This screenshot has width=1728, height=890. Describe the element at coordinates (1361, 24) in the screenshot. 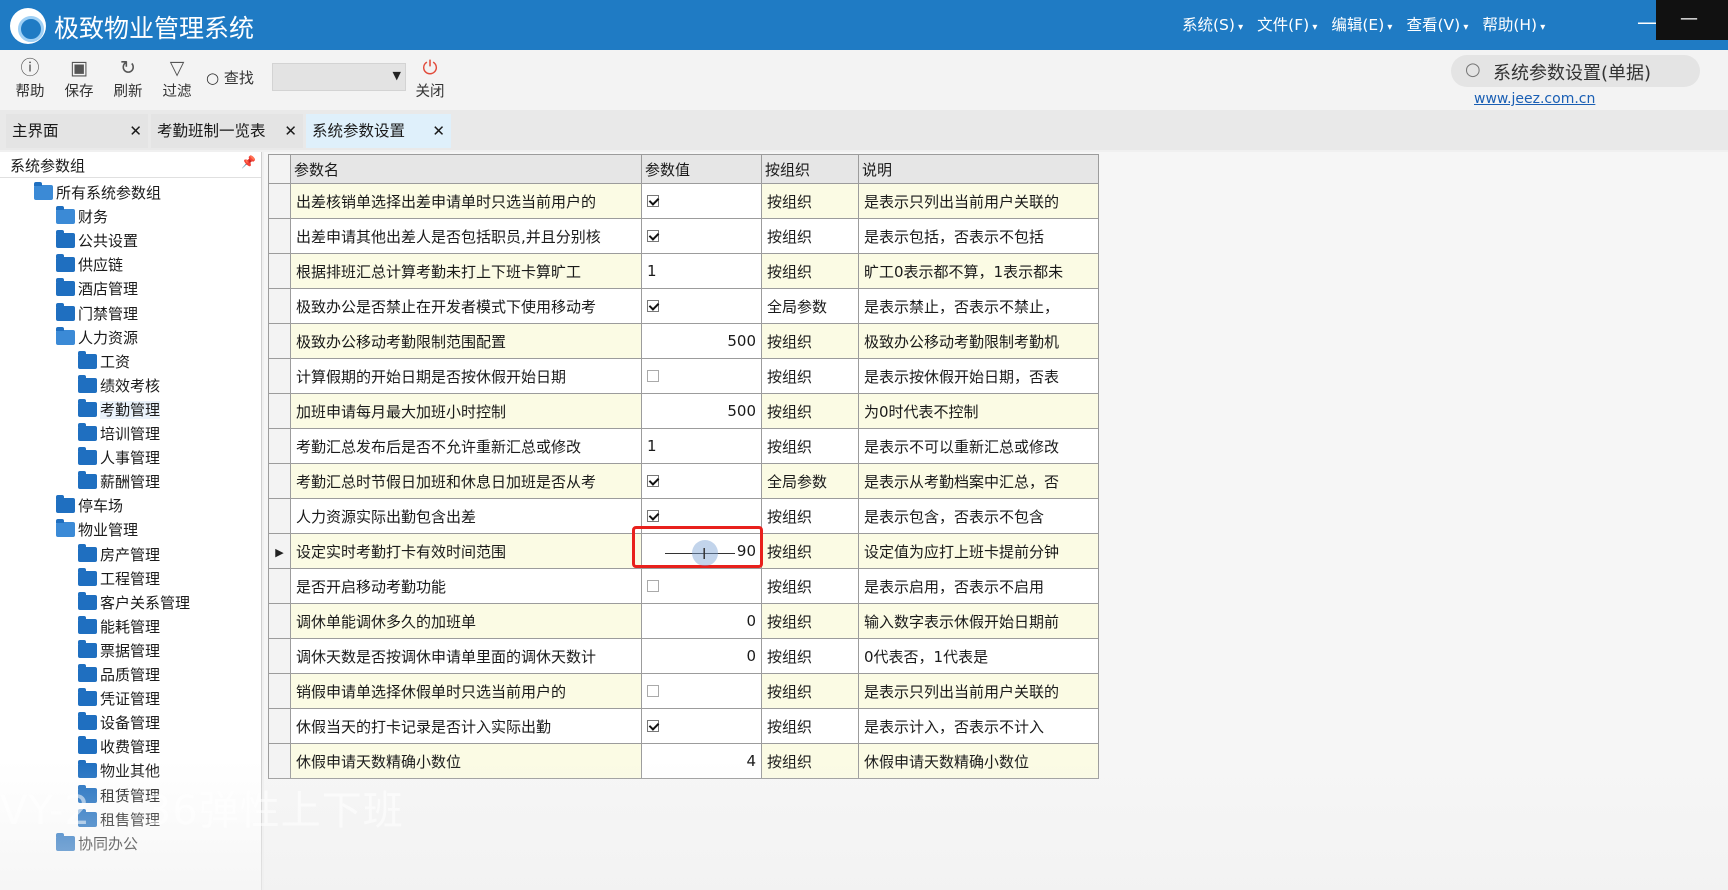

I see `menu-edit: 编辑(E)` at that location.